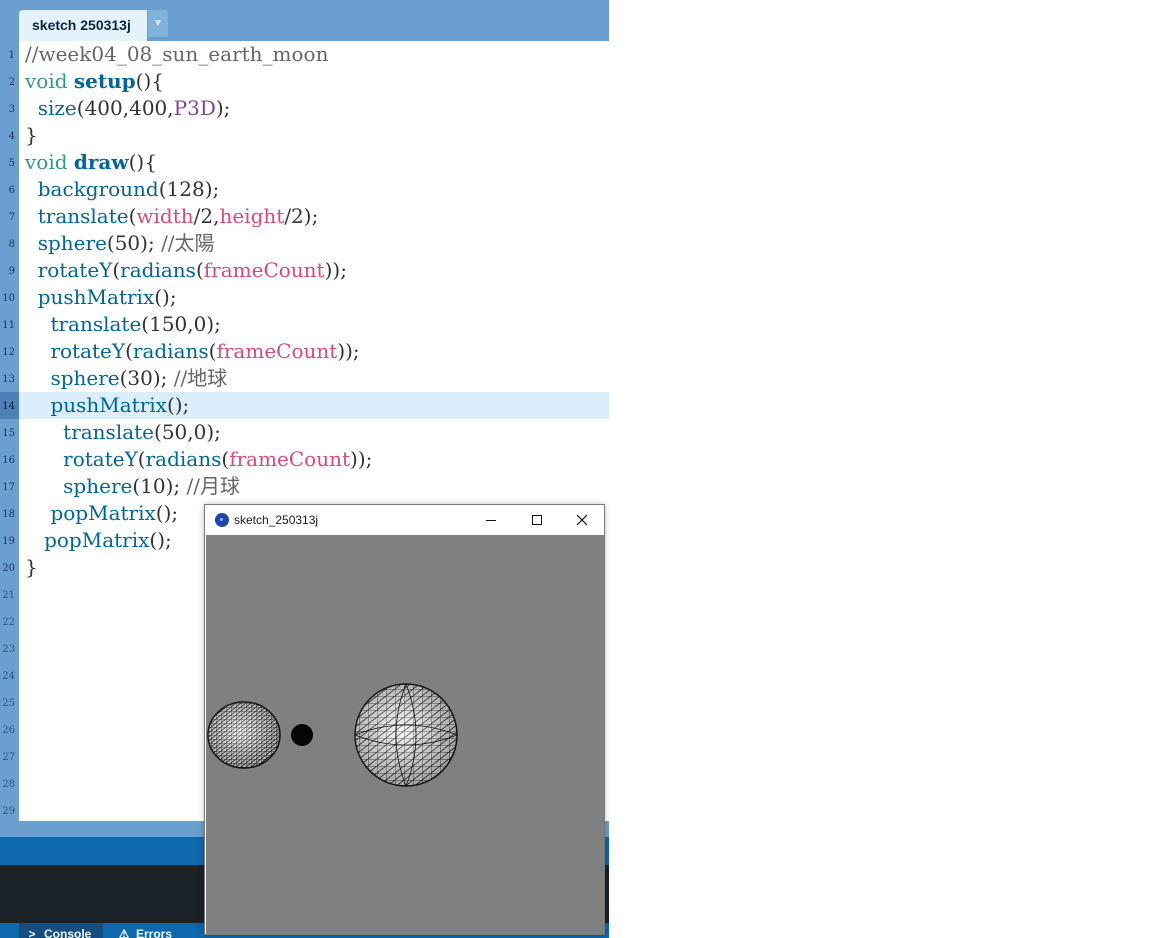 The image size is (1152, 938). Describe the element at coordinates (128, 108) in the screenshot. I see `code-line: size(400,400,P3D);` at that location.